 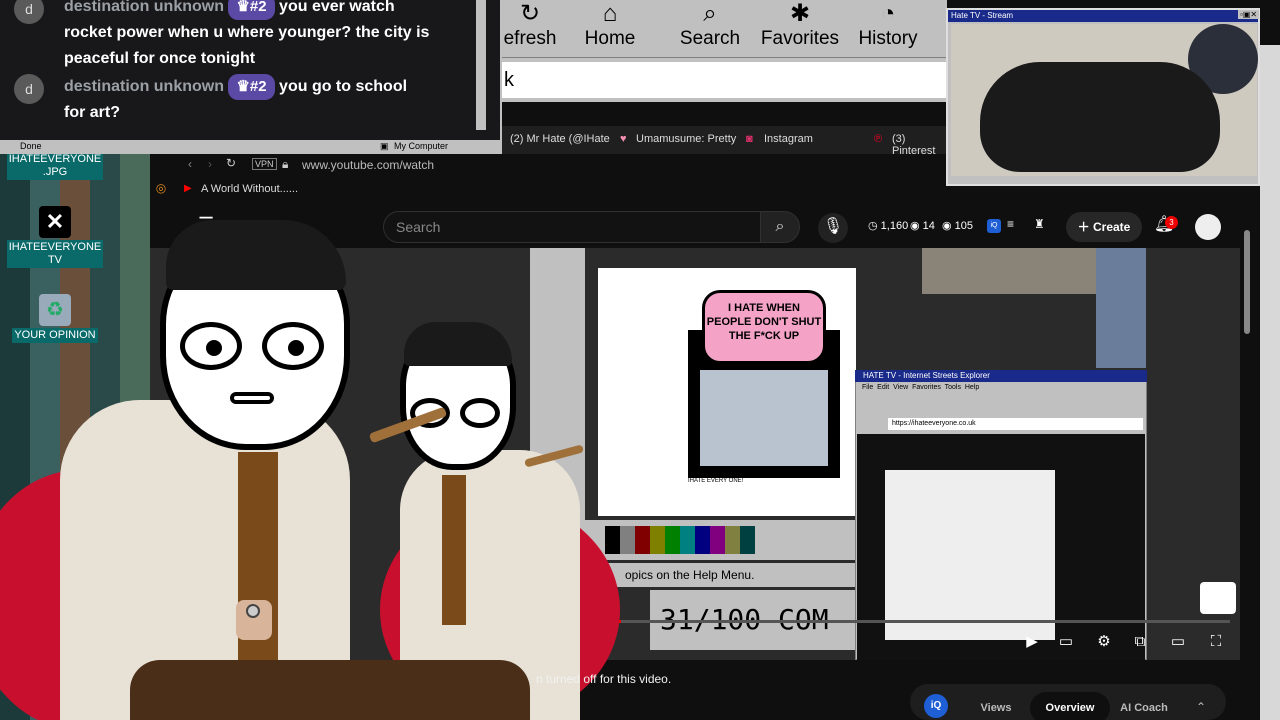 What do you see at coordinates (550, 165) in the screenshot?
I see `url-bar: ‹ › ↻ VPN 🔒︎ www.youtube.com/watch` at bounding box center [550, 165].